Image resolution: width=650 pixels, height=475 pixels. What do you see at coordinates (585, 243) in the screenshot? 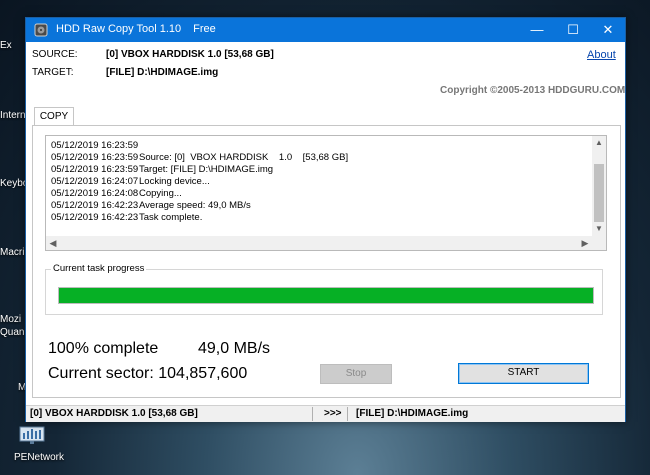
I see `scroll-right-icon: ▶` at bounding box center [585, 243].